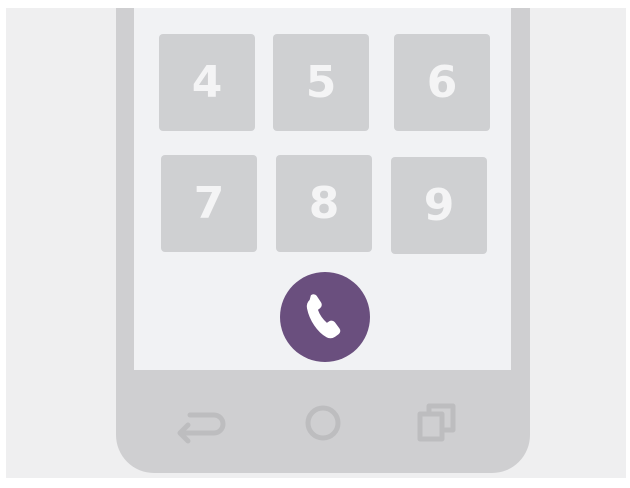 The width and height of the screenshot is (630, 488). I want to click on key-9: 9, so click(439, 205).